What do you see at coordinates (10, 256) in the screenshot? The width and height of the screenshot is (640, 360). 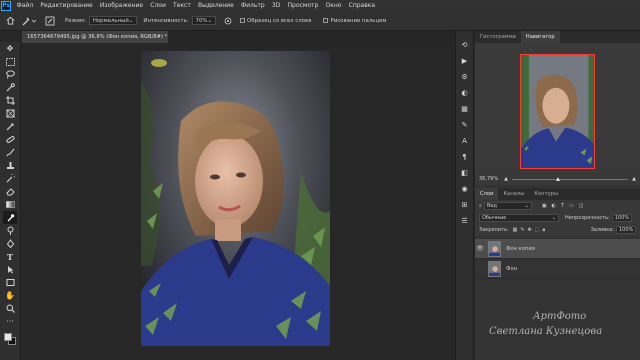 I see `type-tool-icon: T` at bounding box center [10, 256].